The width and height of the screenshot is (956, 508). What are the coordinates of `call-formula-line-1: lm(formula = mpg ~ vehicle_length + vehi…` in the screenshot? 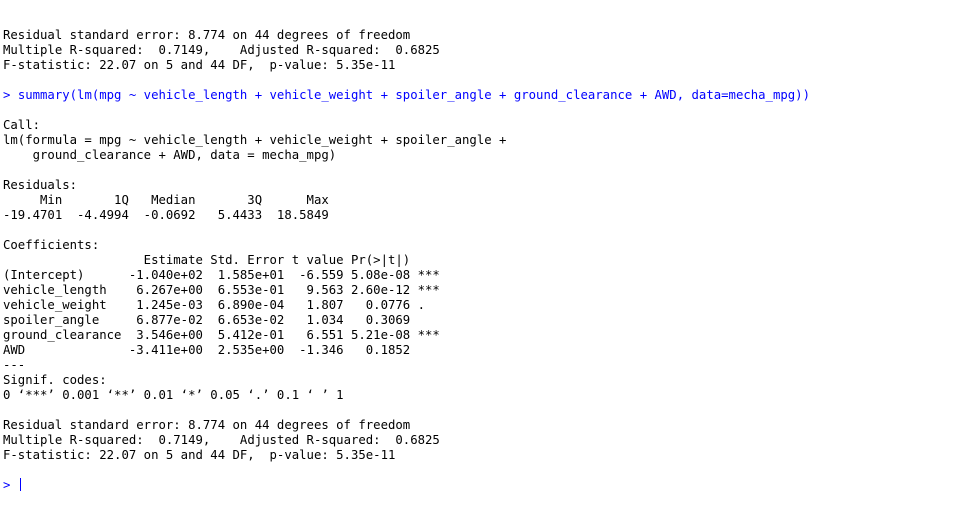 It's located at (258, 140).